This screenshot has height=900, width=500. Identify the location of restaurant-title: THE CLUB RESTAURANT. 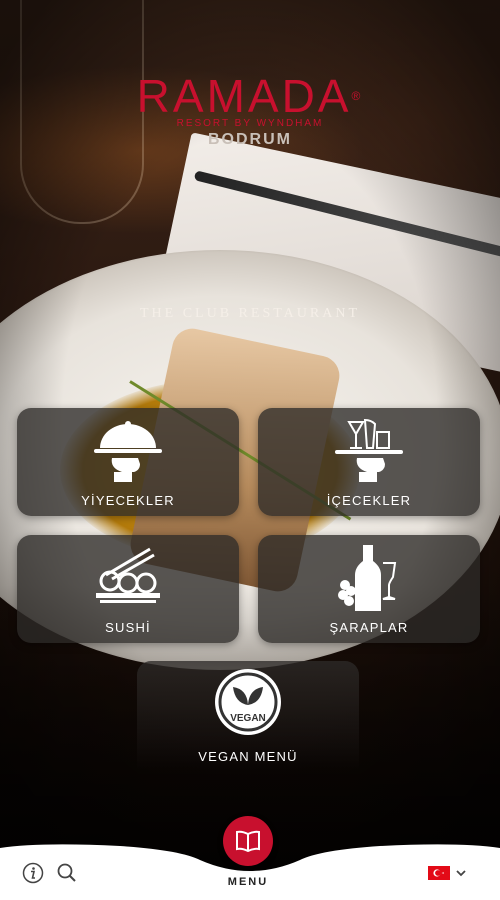
(250, 313).